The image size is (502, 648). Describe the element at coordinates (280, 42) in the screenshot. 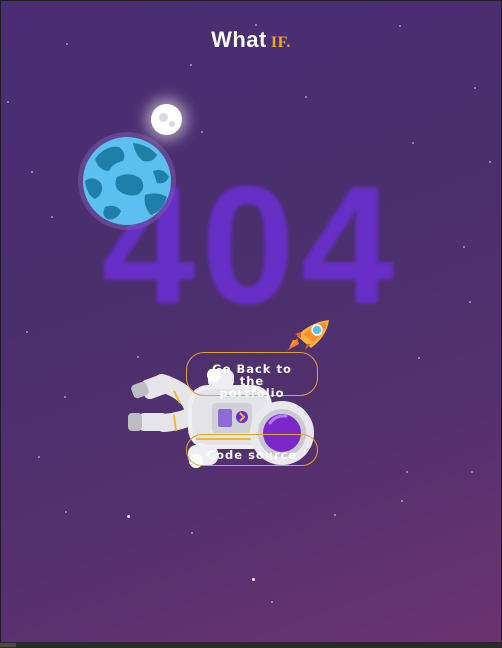

I see `title-accent: IF.` at that location.